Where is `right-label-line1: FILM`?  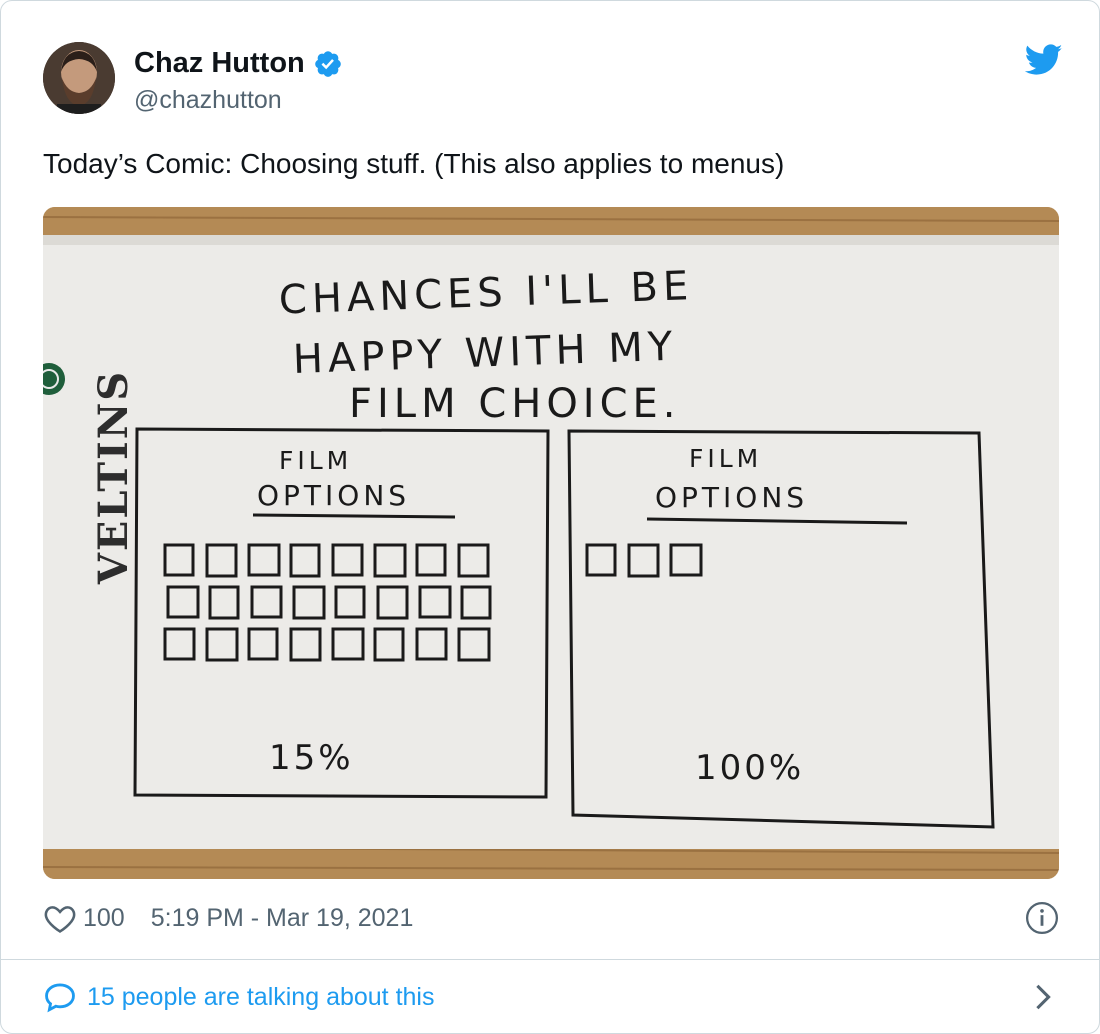 right-label-line1: FILM is located at coordinates (725, 458).